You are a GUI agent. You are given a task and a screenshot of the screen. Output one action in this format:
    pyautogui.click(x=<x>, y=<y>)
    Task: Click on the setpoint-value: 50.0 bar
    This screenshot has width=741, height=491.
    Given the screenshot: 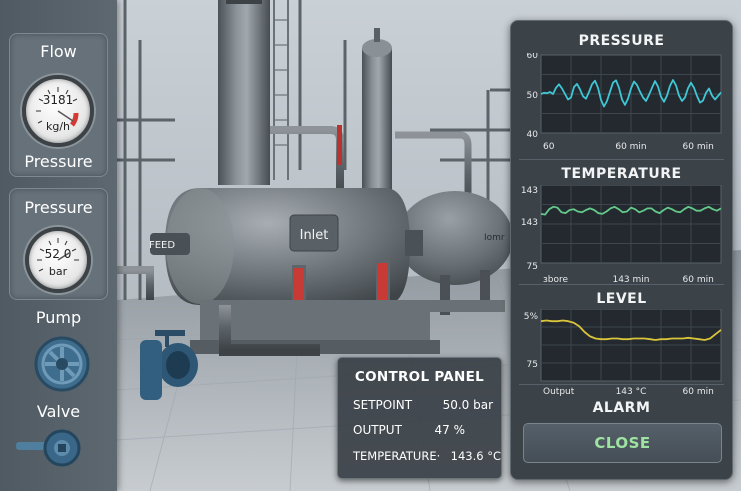 What is the action you would take?
    pyautogui.click(x=467, y=405)
    